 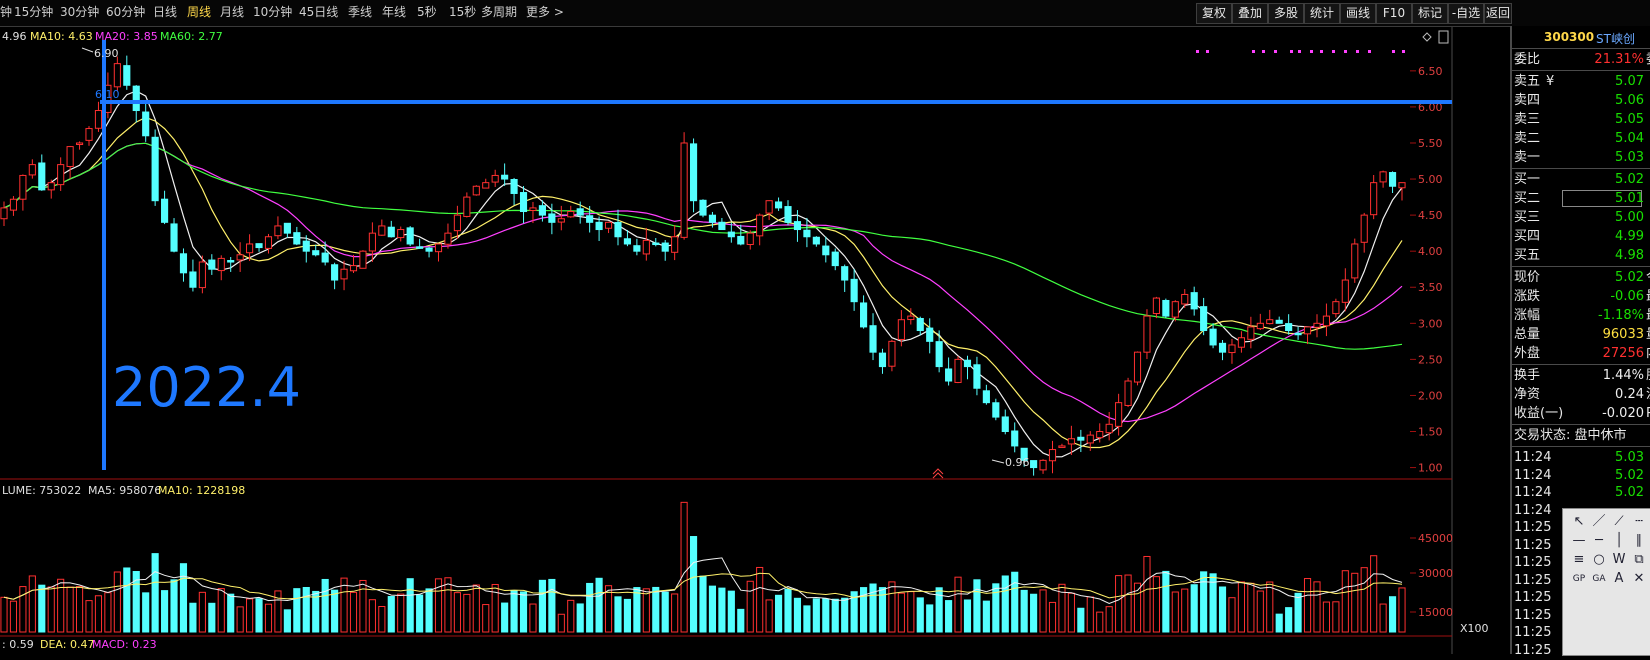 What do you see at coordinates (1619, 522) in the screenshot?
I see `ray-icon: ⟋` at bounding box center [1619, 522].